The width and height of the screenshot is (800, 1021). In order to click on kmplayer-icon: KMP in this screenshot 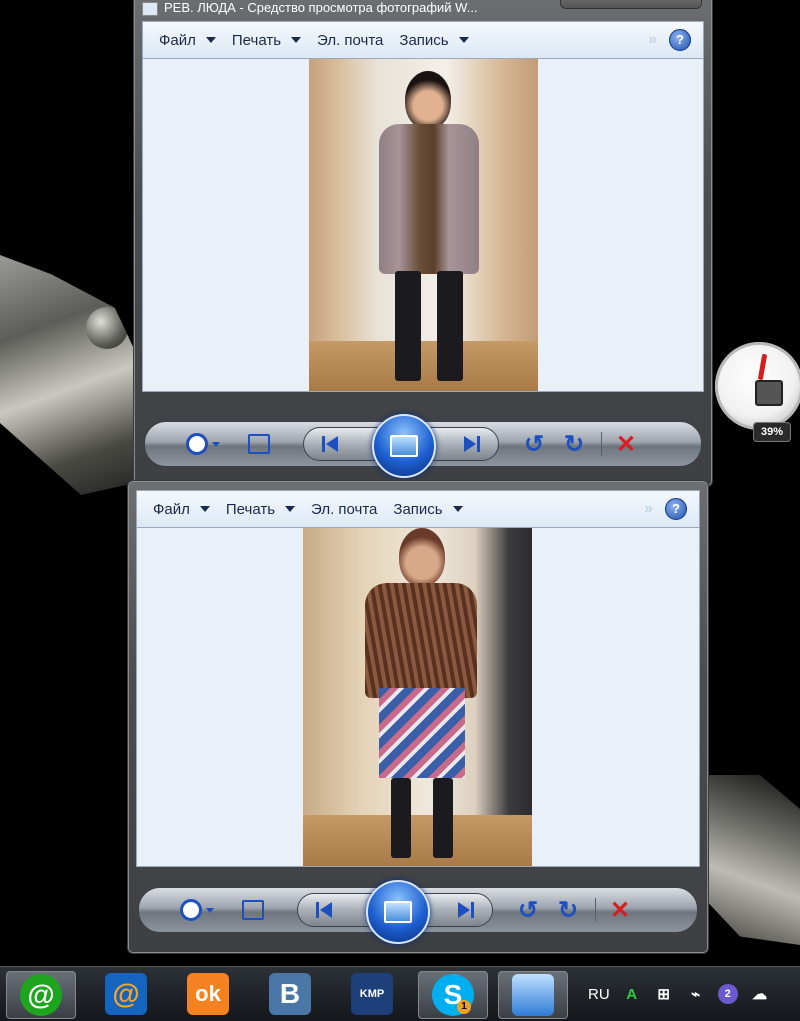, I will do `click(372, 994)`.